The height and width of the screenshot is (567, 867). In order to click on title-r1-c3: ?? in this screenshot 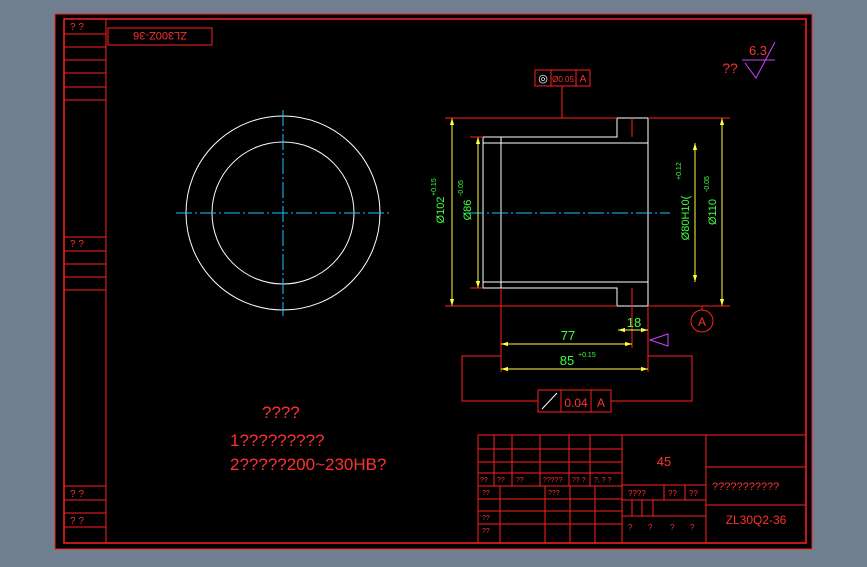, I will do `click(520, 480)`.